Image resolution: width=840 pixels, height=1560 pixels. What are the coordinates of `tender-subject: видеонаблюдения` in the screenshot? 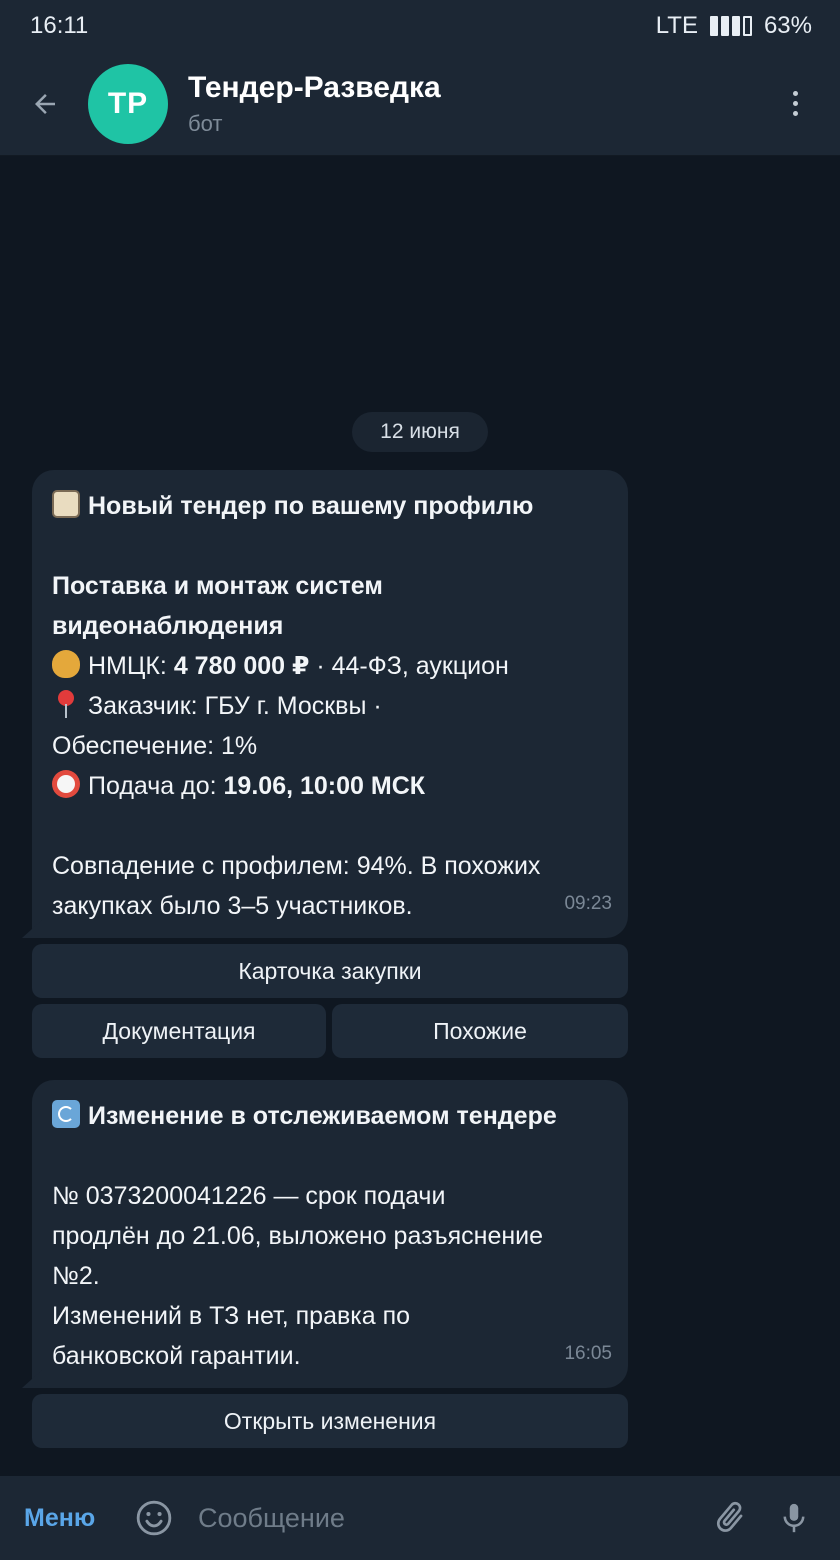 It's located at (168, 626).